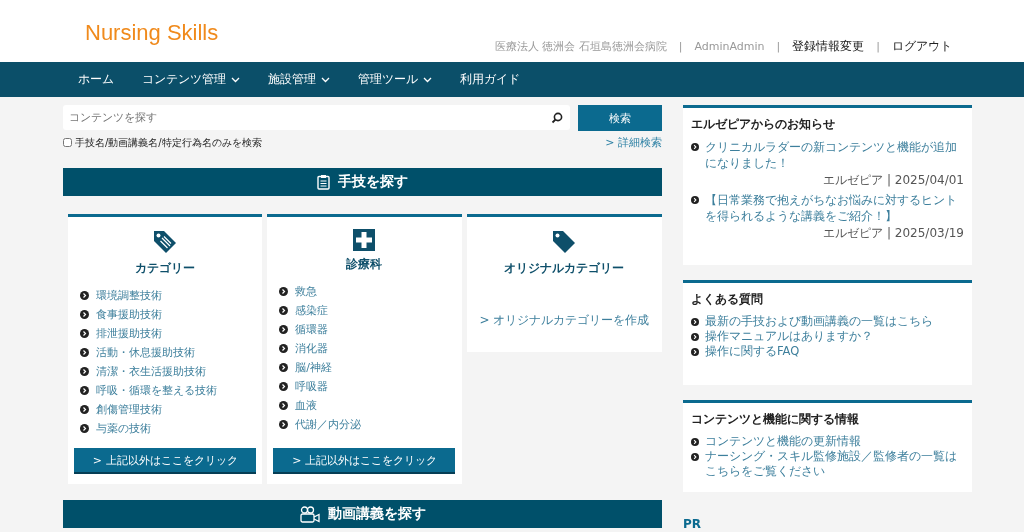 The image size is (1024, 532). I want to click on card-title: 診療科, so click(364, 264).